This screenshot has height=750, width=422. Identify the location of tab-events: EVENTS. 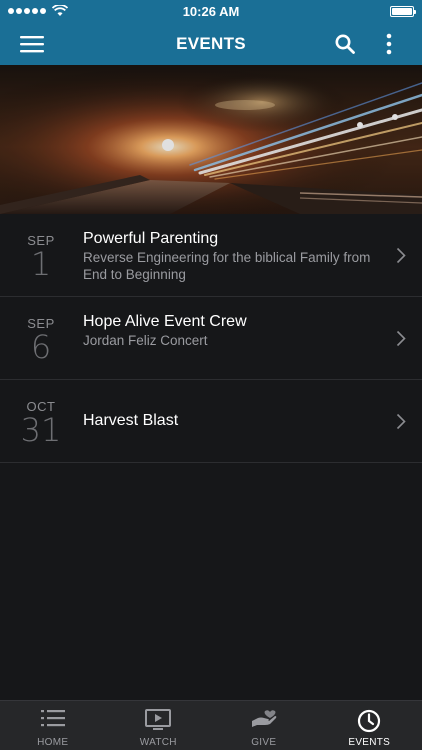
(369, 725).